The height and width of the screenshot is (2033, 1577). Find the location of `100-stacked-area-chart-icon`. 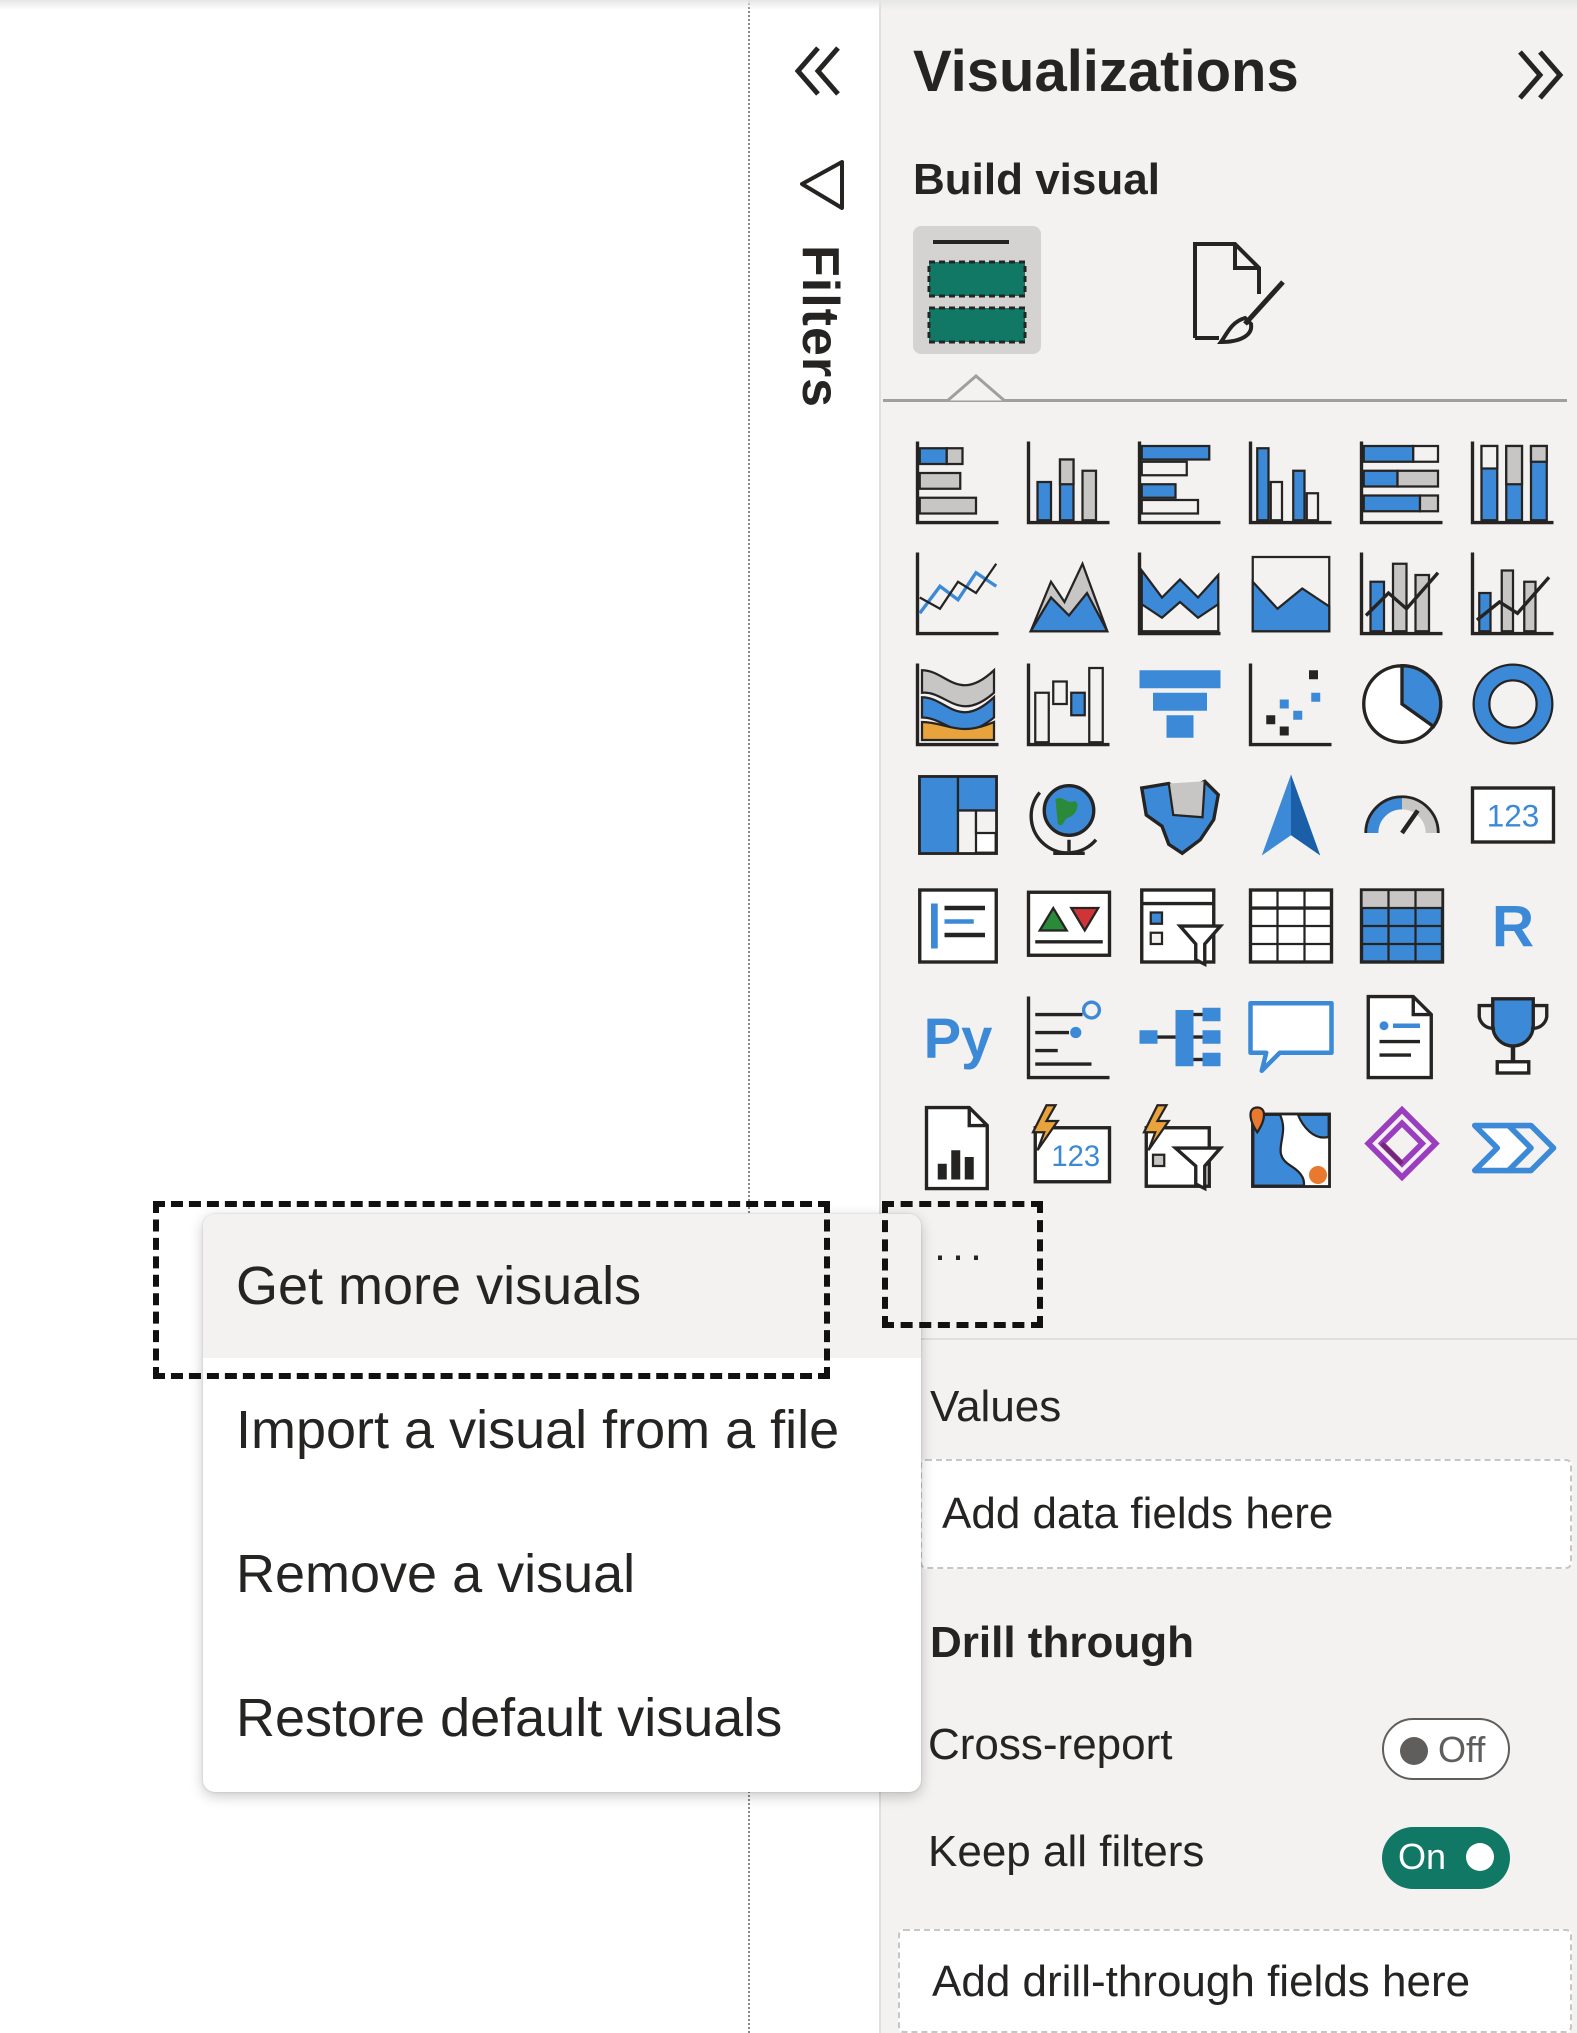

100-stacked-area-chart-icon is located at coordinates (1291, 593).